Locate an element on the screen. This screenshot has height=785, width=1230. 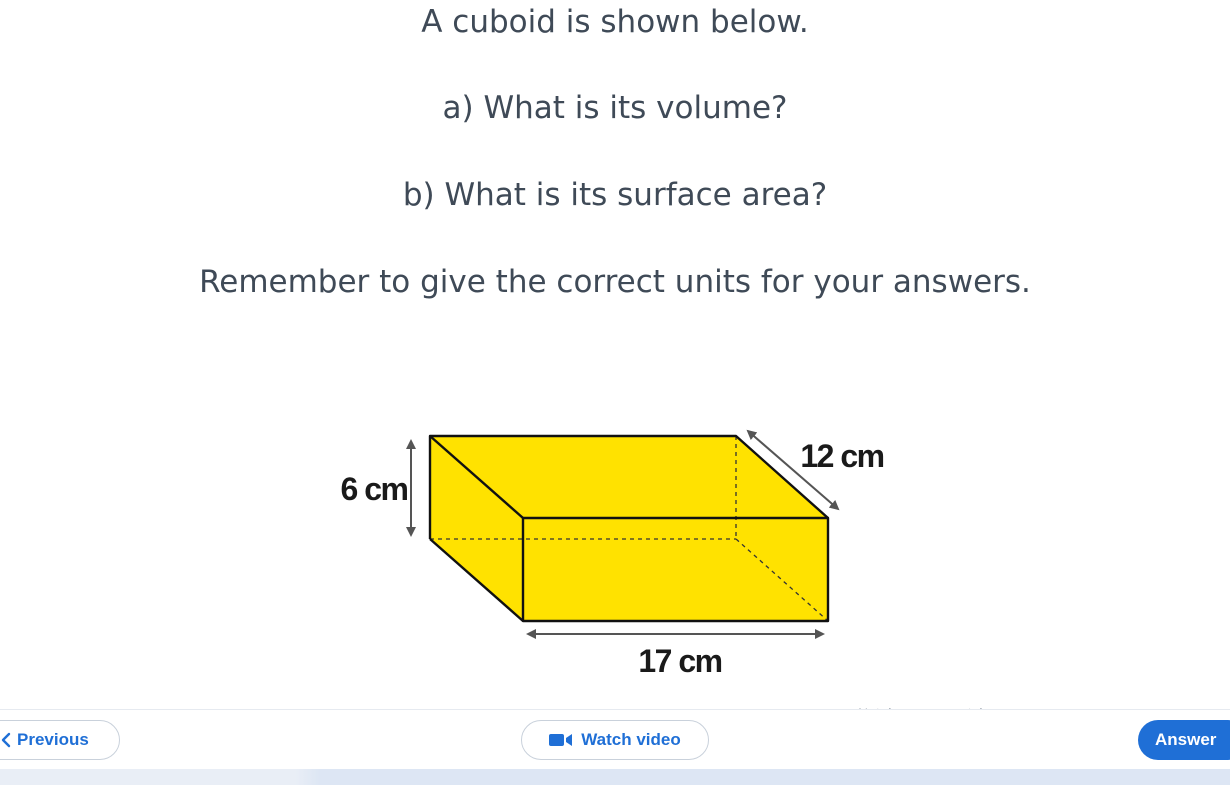
depth-label: 12 cm is located at coordinates (841, 456).